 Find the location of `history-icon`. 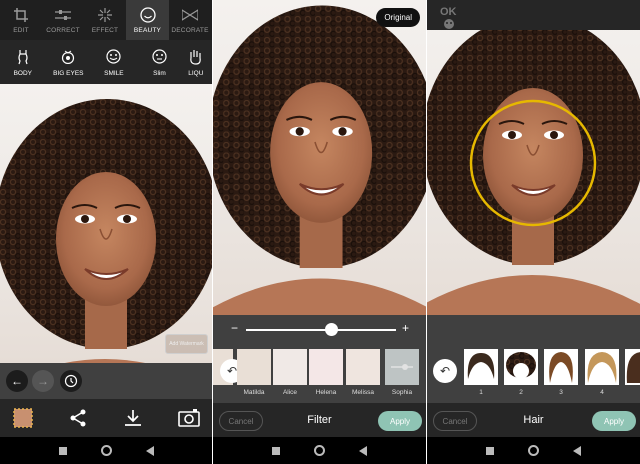

history-icon is located at coordinates (71, 381).